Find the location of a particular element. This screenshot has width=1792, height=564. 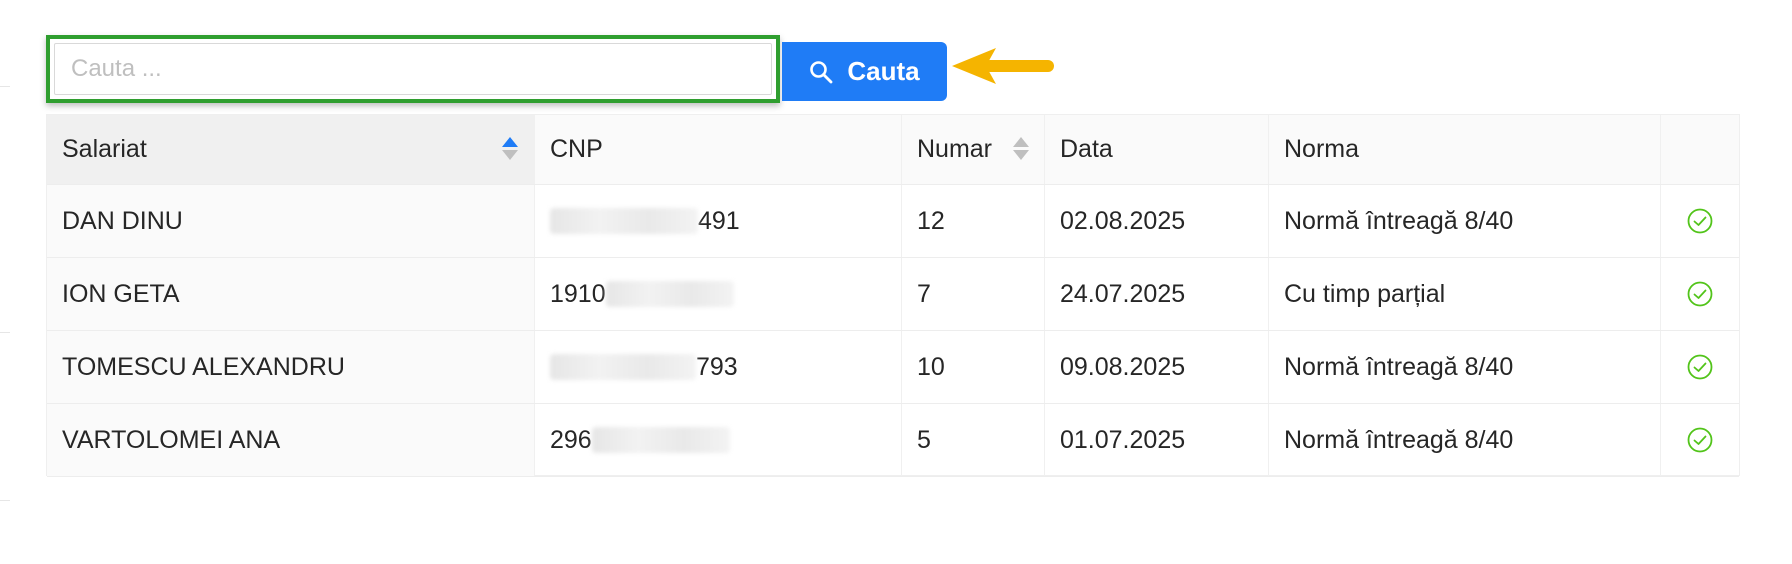

search-input is located at coordinates (413, 69).